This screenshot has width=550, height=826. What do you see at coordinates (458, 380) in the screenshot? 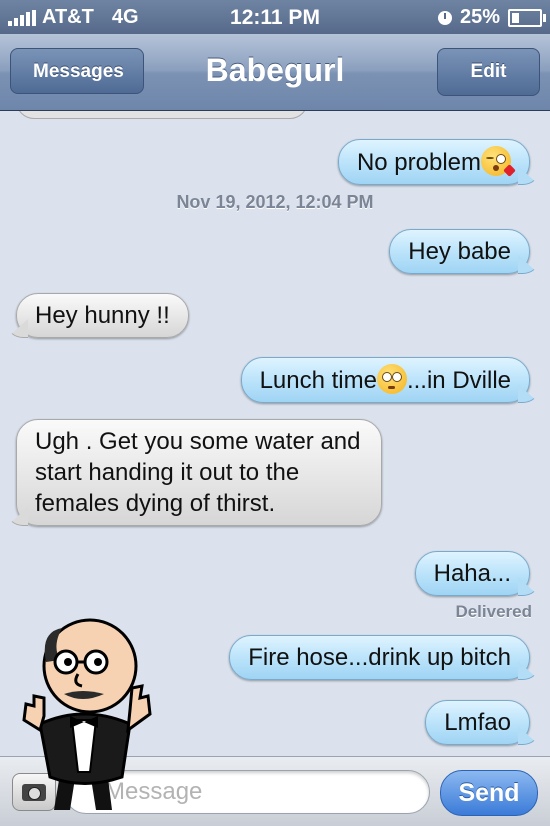
I see `message-text-suffix: ...in Dville` at bounding box center [458, 380].